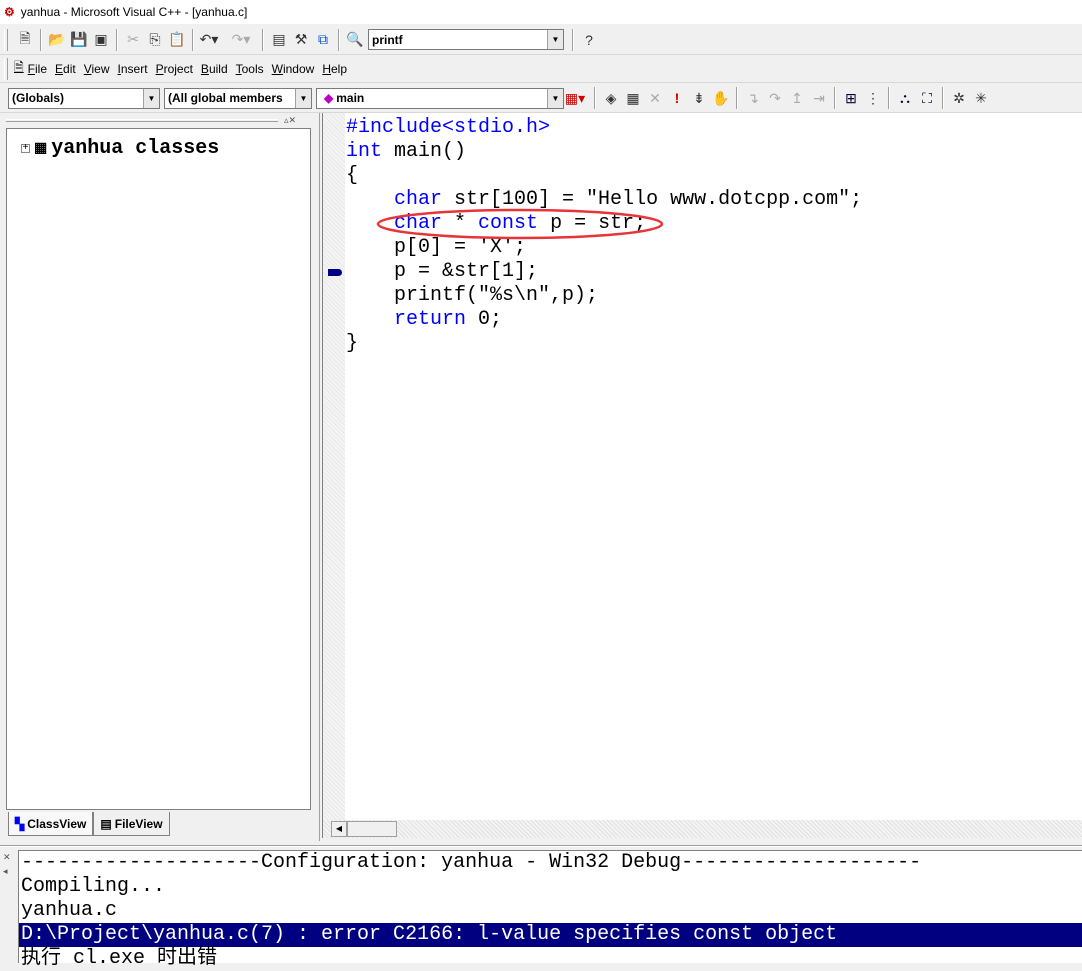  Describe the element at coordinates (472, 295) in the screenshot. I see `code-token: printf("%s\n",p);` at that location.